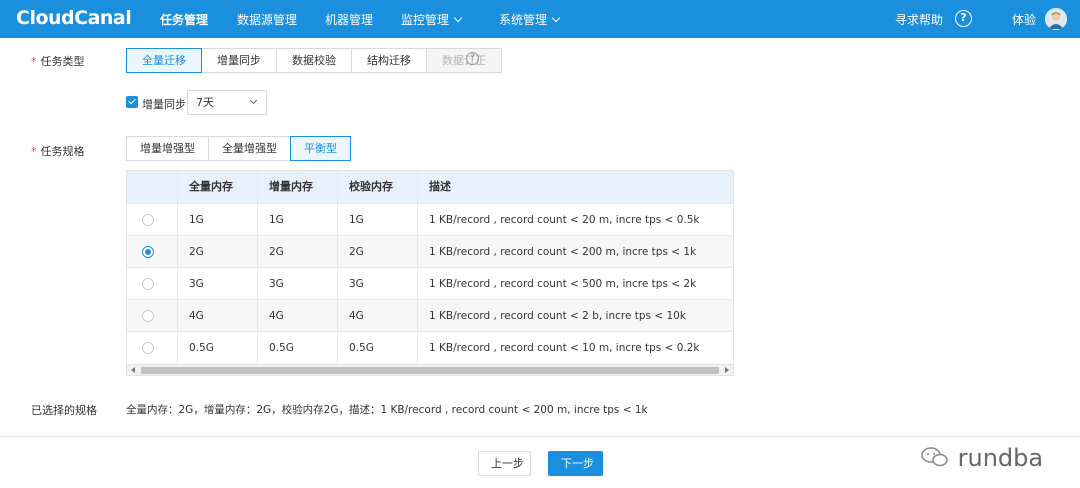 The width and height of the screenshot is (1080, 488). I want to click on cell-incremental-memory: 2G, so click(276, 252).